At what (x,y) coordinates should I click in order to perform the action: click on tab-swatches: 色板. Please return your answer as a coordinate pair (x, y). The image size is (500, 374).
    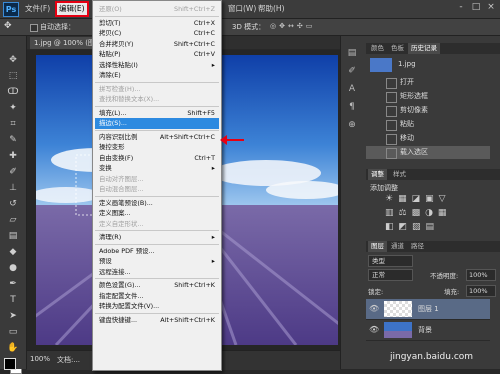
    Looking at the image, I should click on (397, 48).